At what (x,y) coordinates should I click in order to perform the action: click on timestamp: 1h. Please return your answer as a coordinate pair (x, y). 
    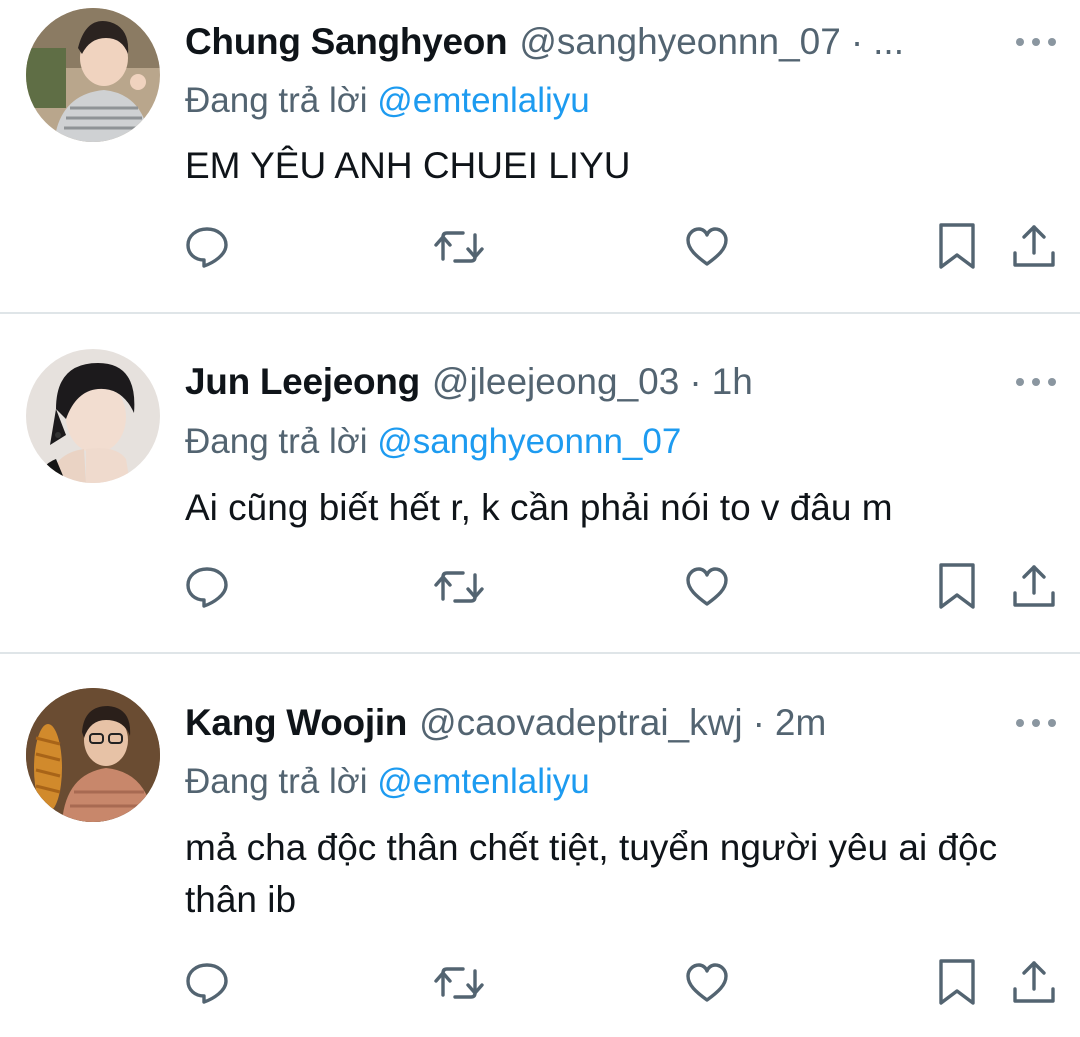
    Looking at the image, I should click on (732, 382).